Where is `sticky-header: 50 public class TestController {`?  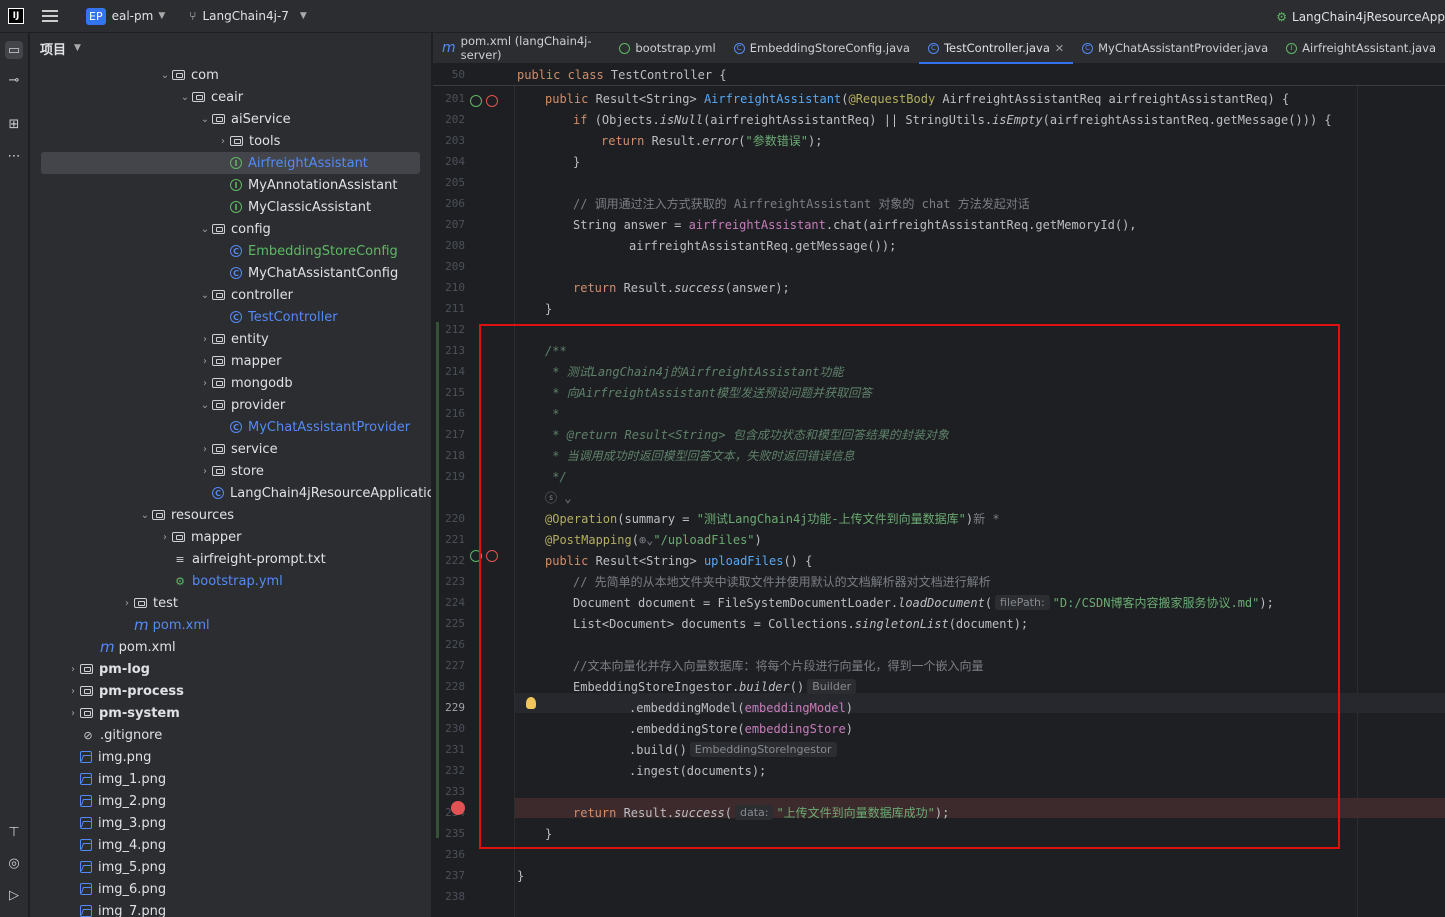 sticky-header: 50 public class TestController { is located at coordinates (939, 75).